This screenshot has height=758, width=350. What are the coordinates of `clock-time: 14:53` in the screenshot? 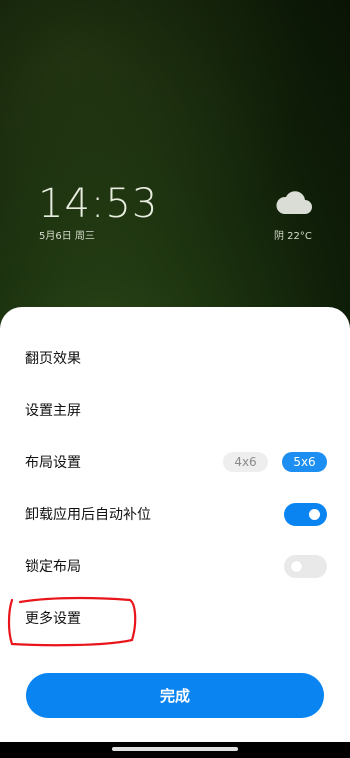 It's located at (98, 204).